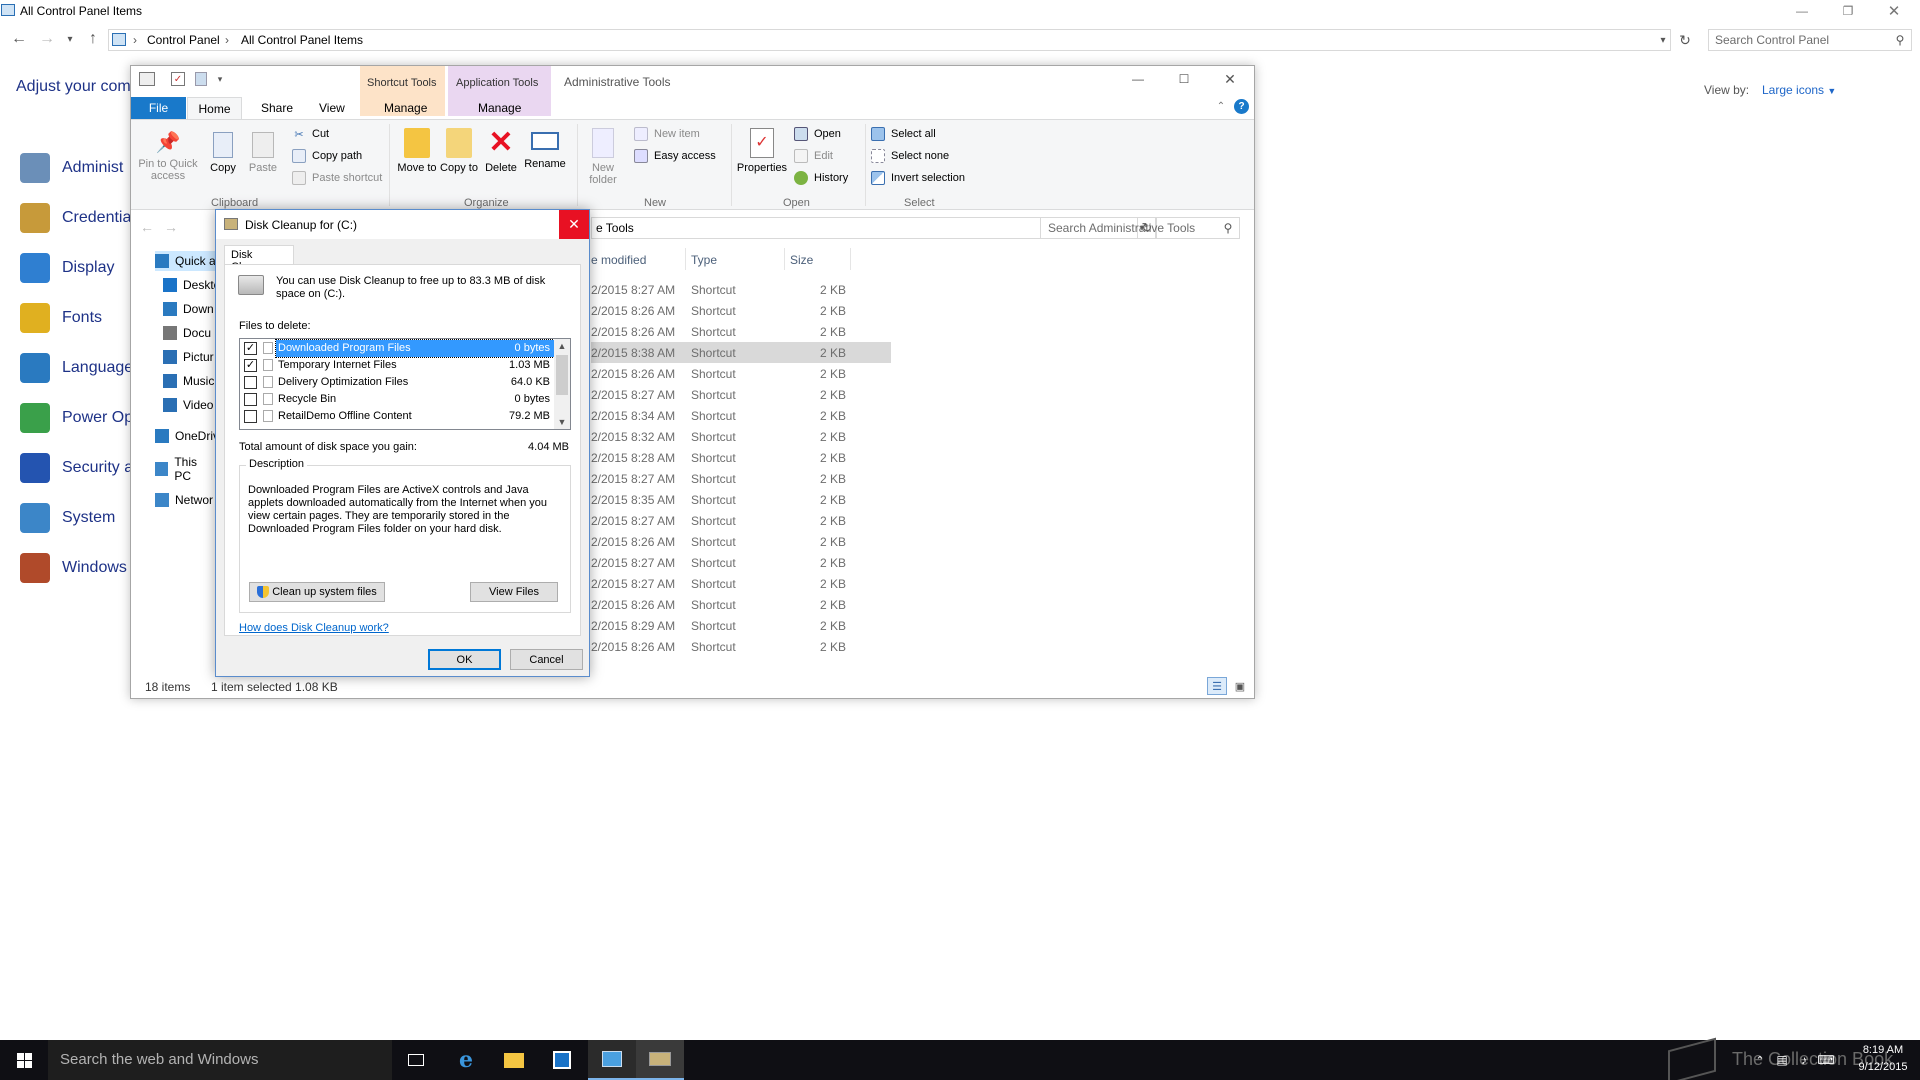 The height and width of the screenshot is (1080, 1920). Describe the element at coordinates (466, 1060) in the screenshot. I see `edge-taskbar-button: e` at that location.